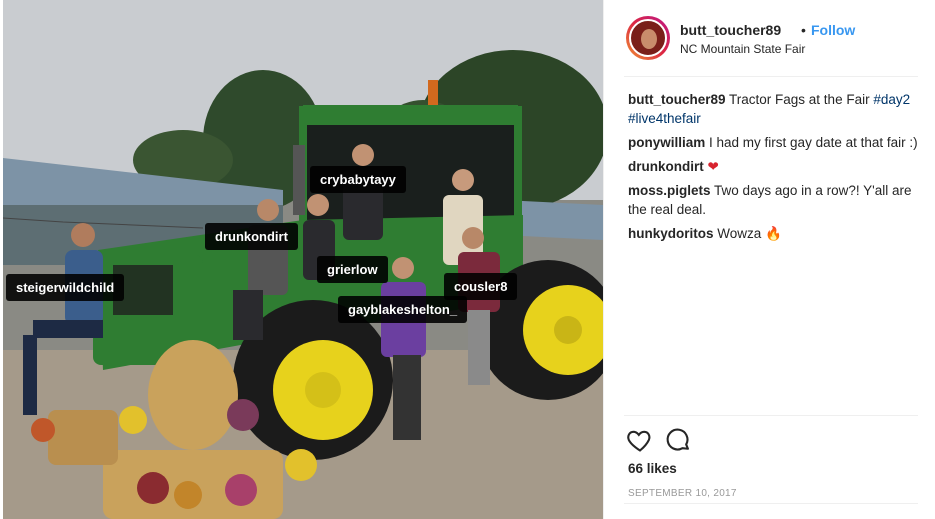  I want to click on post-username: butt_toucher89, so click(730, 30).